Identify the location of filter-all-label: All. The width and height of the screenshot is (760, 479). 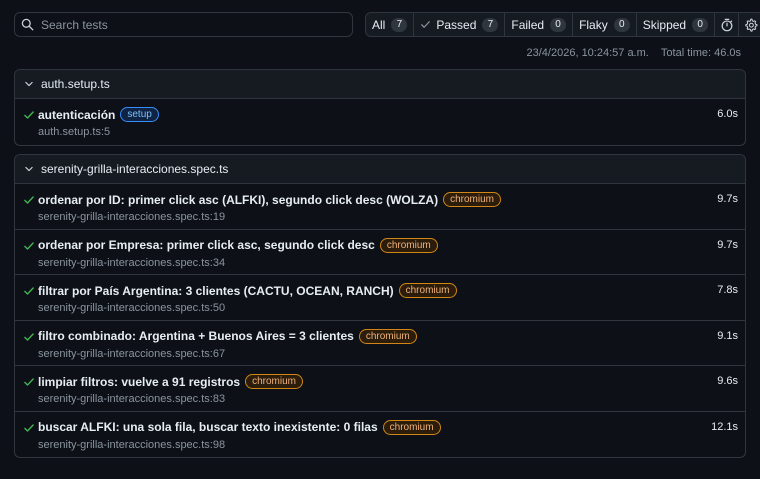
(379, 24).